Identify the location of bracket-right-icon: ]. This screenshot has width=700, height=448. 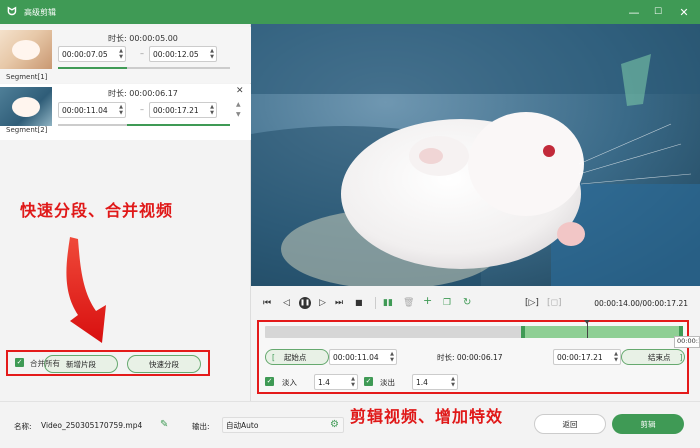
(681, 357).